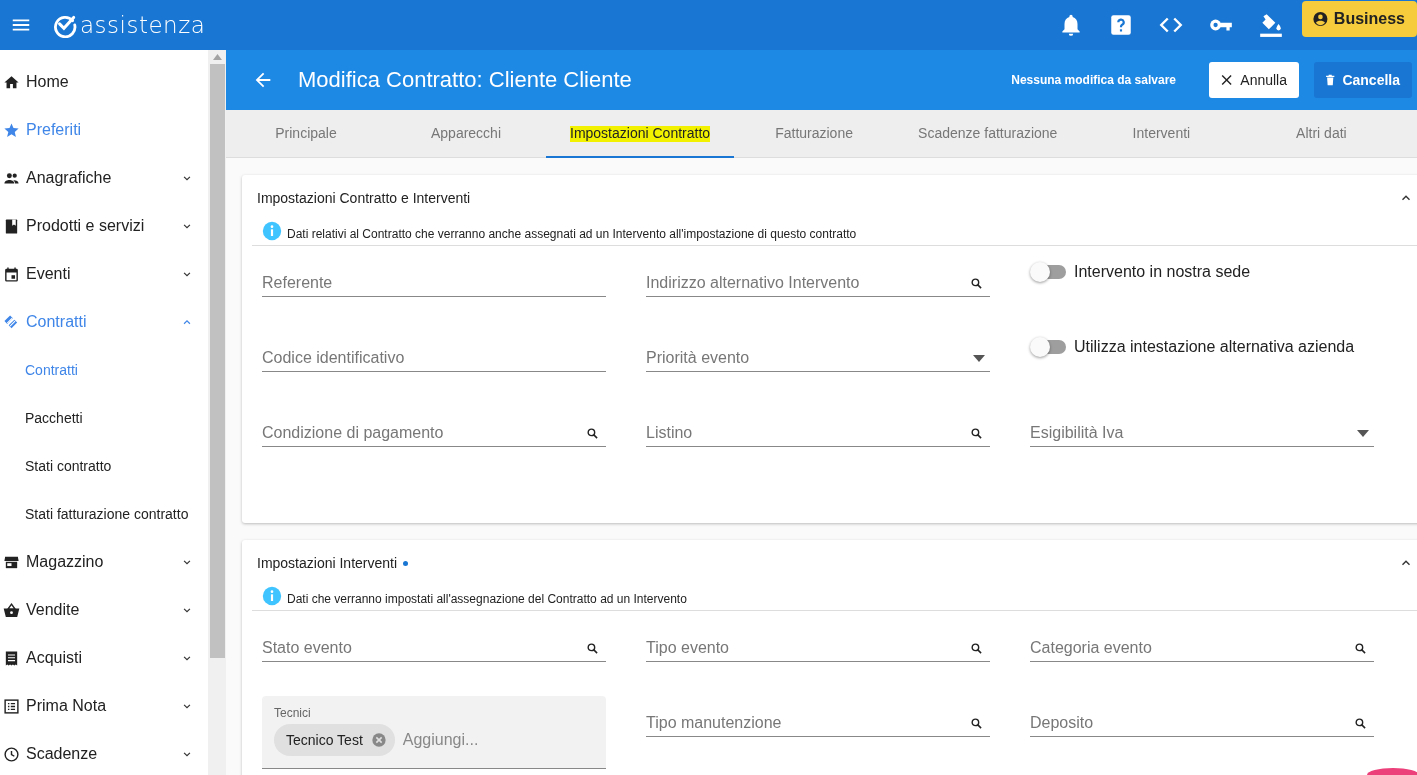 This screenshot has height=775, width=1417. I want to click on field-label: Tecnici, so click(293, 713).